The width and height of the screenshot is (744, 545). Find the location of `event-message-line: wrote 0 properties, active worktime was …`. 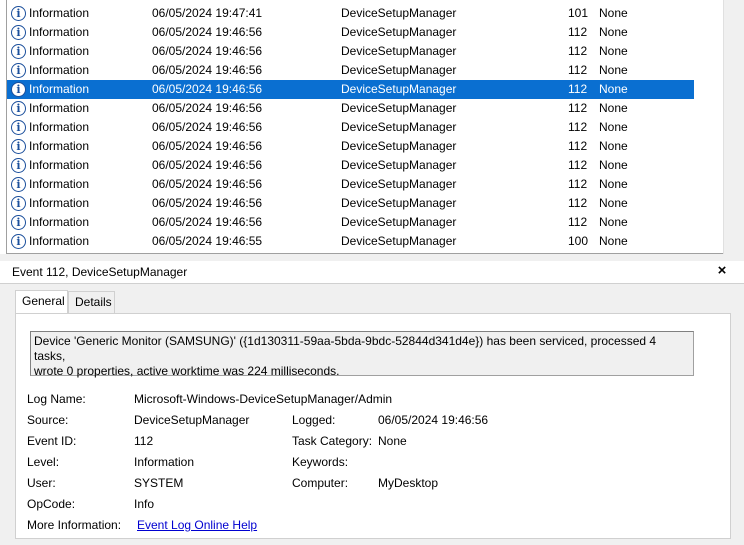

event-message-line: wrote 0 properties, active worktime was … is located at coordinates (187, 371).